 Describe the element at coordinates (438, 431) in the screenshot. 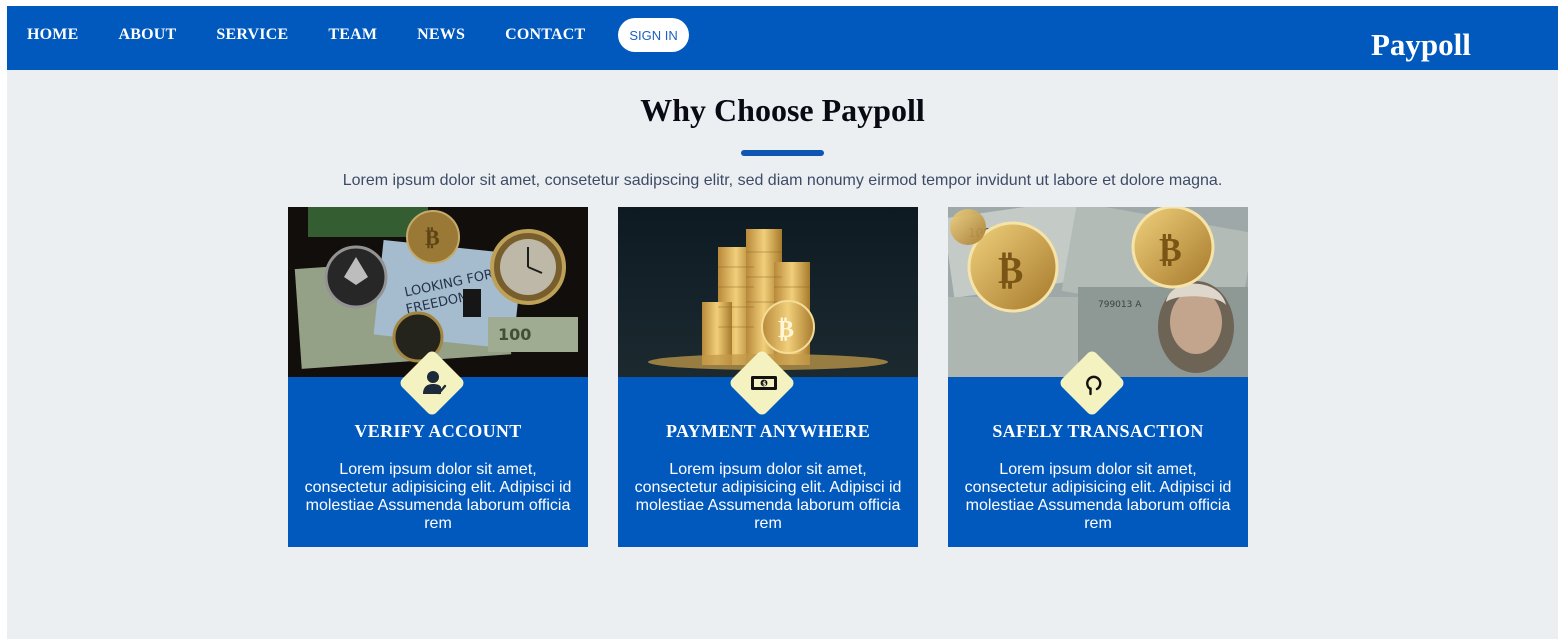

I see `card-title: VERIFY ACCOUNT` at that location.